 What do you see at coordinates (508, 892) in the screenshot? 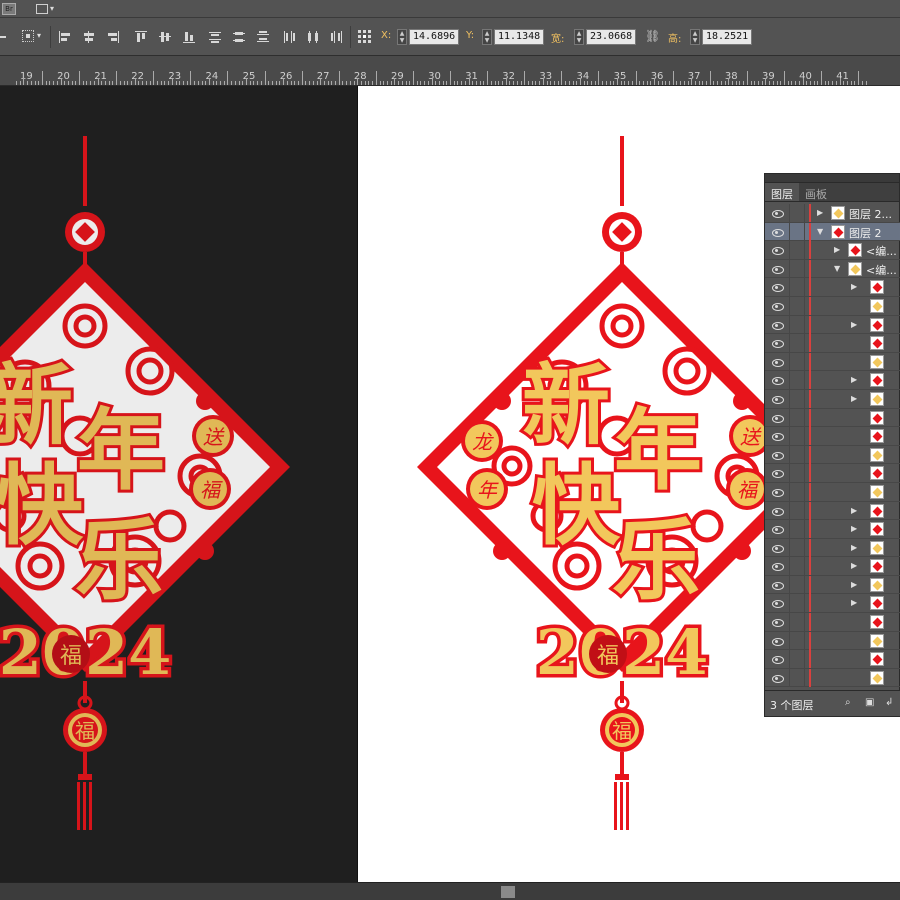
I see `scrollbar-thumb` at bounding box center [508, 892].